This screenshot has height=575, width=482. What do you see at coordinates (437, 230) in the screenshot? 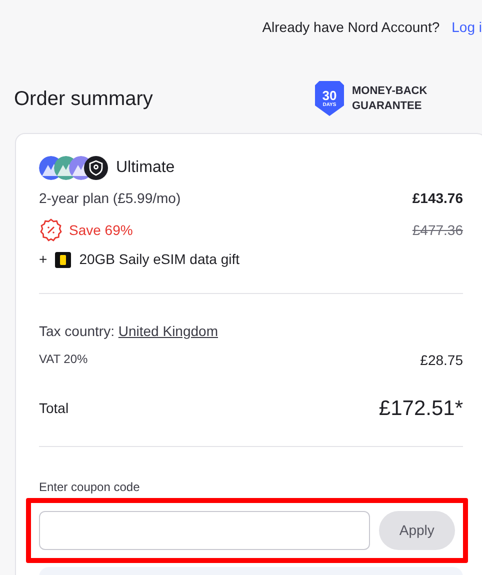
I see `original-price: £477.36` at bounding box center [437, 230].